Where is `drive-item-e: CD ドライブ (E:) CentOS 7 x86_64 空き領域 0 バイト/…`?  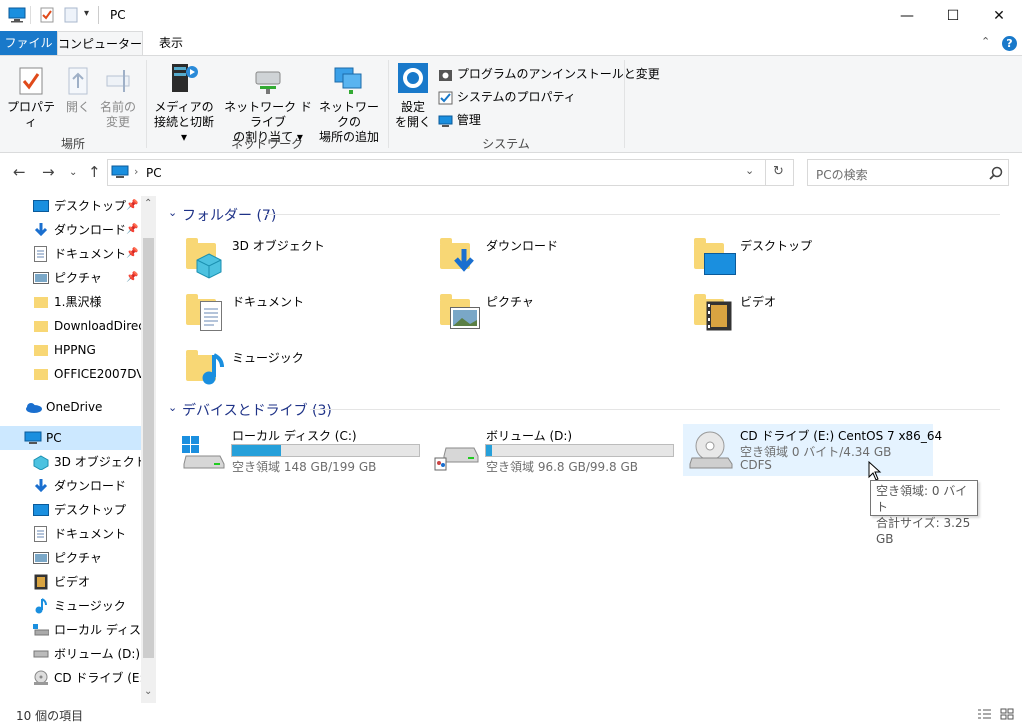
drive-item-e: CD ドライブ (E:) CentOS 7 x86_64 空き領域 0 バイト/… is located at coordinates (812, 450).